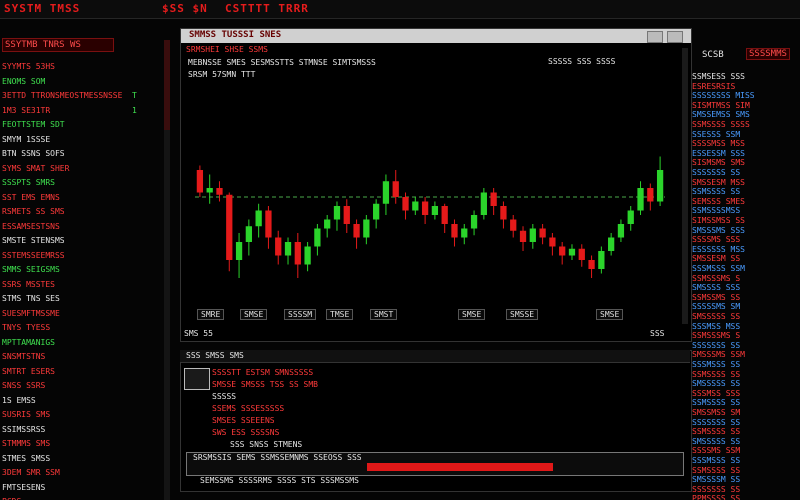  Describe the element at coordinates (80, 67) in the screenshot. I see `watchlist-row: SYYMTS 53HS` at that location.